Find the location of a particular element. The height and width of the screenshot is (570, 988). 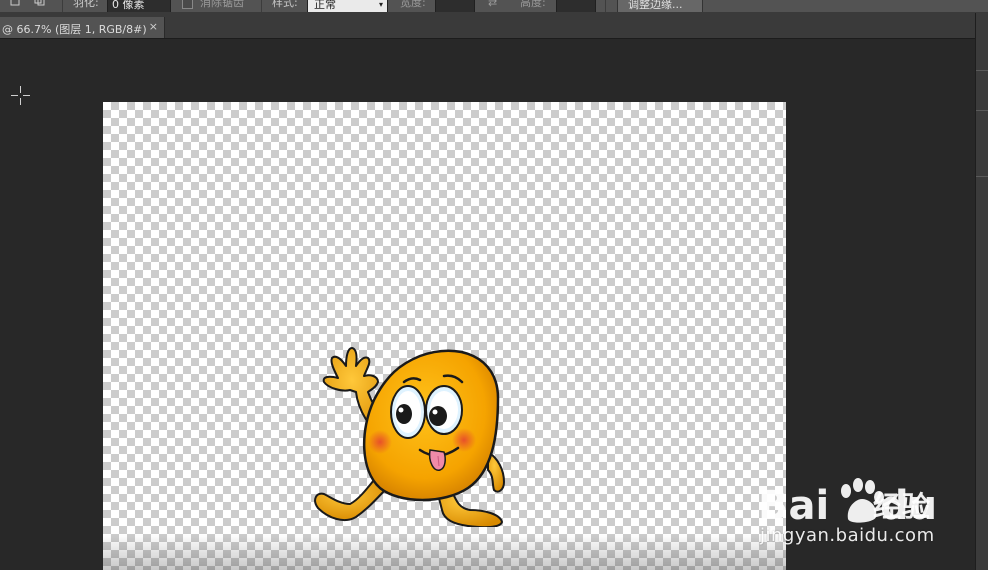

cartoon-mascot-image is located at coordinates (409, 437).